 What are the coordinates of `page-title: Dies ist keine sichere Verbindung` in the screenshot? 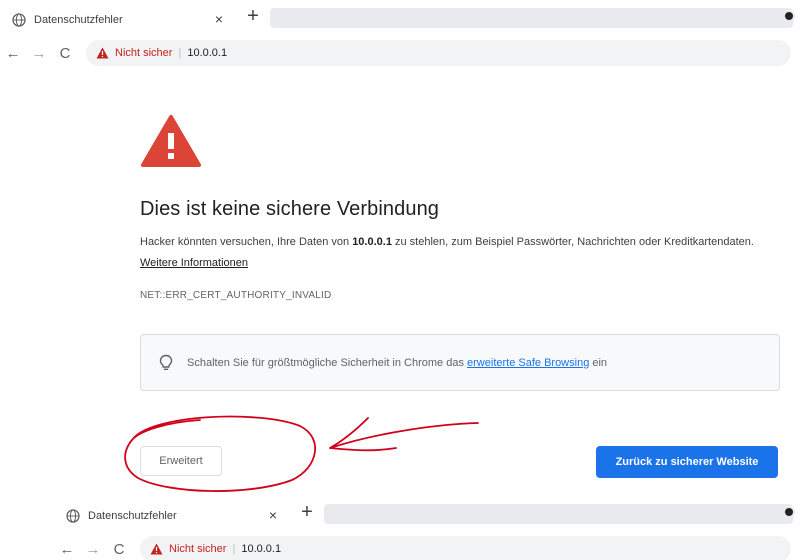 It's located at (290, 209).